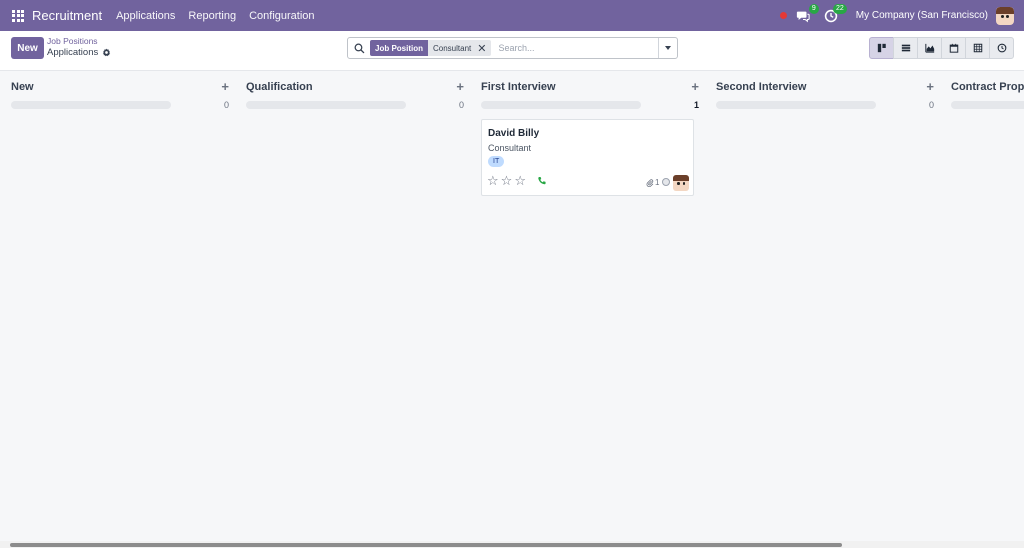 This screenshot has height=548, width=1024. What do you see at coordinates (518, 87) in the screenshot?
I see `column-title: First Interview` at bounding box center [518, 87].